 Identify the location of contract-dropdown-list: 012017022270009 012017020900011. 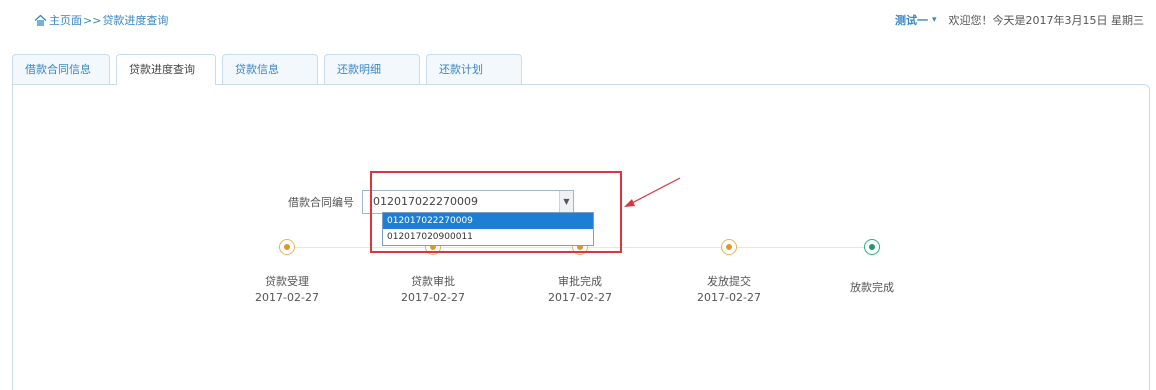
(488, 229).